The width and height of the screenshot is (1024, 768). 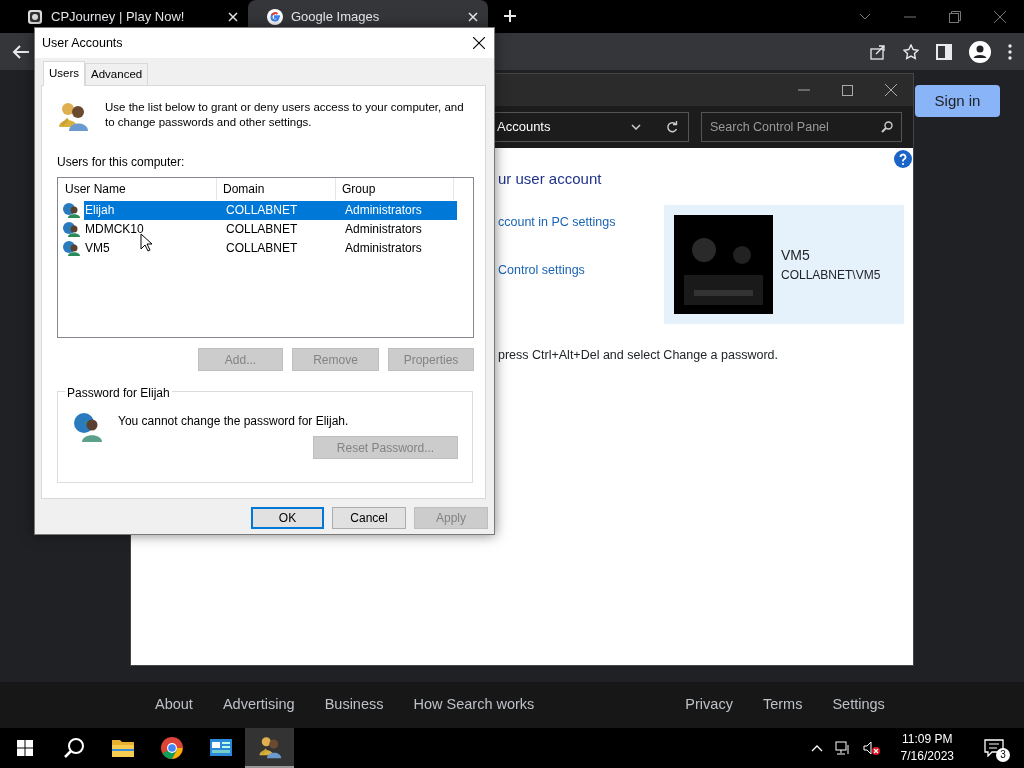 What do you see at coordinates (524, 127) in the screenshot?
I see `address-text: Accounts` at bounding box center [524, 127].